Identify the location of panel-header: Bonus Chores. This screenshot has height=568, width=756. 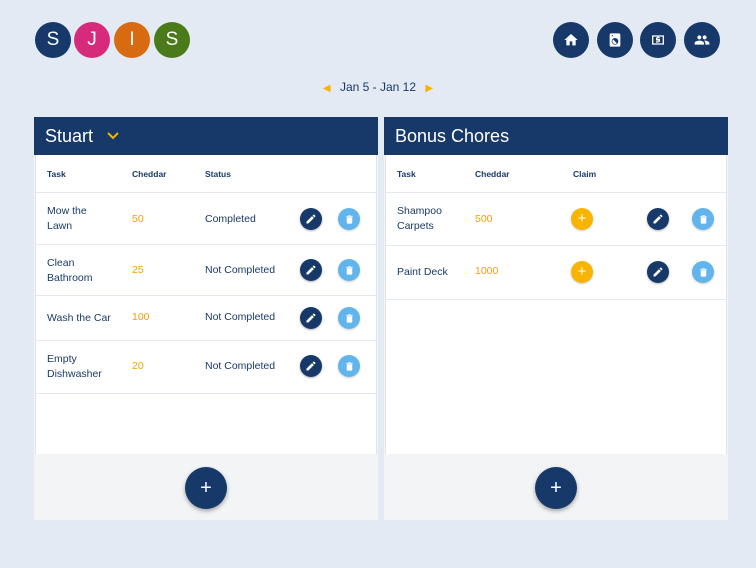
(556, 136).